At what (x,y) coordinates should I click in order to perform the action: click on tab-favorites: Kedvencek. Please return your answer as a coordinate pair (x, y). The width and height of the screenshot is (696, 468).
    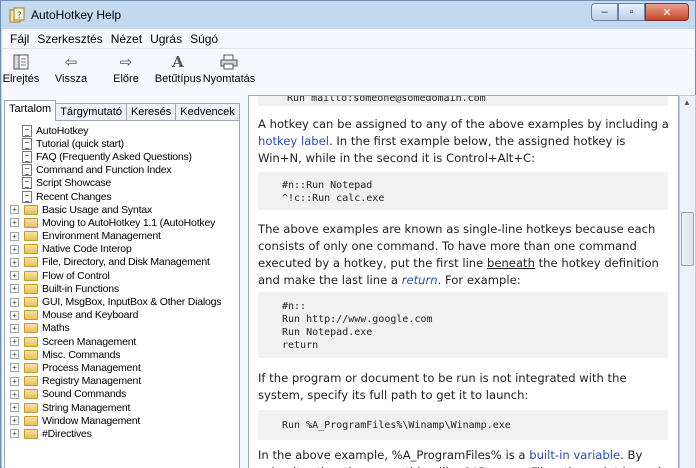
    Looking at the image, I should click on (207, 112).